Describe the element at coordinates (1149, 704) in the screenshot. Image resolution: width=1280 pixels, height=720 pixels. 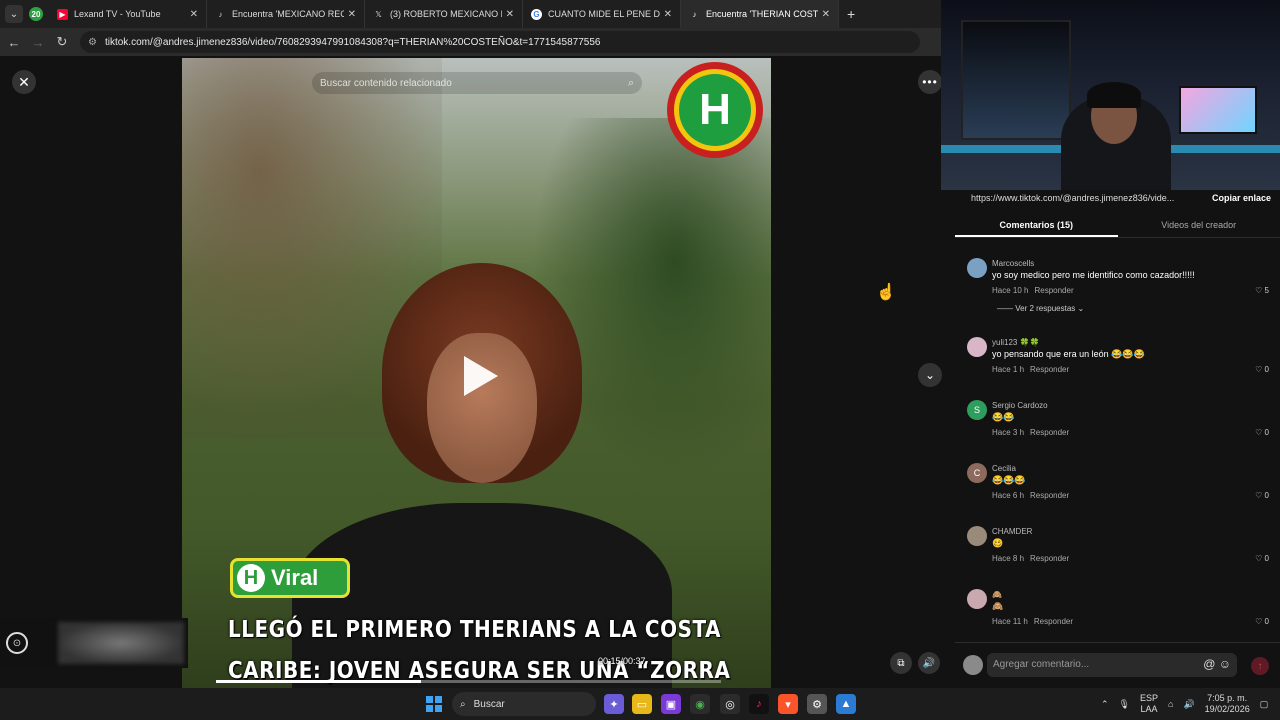
I see `language-indicator: ESP LAA` at that location.